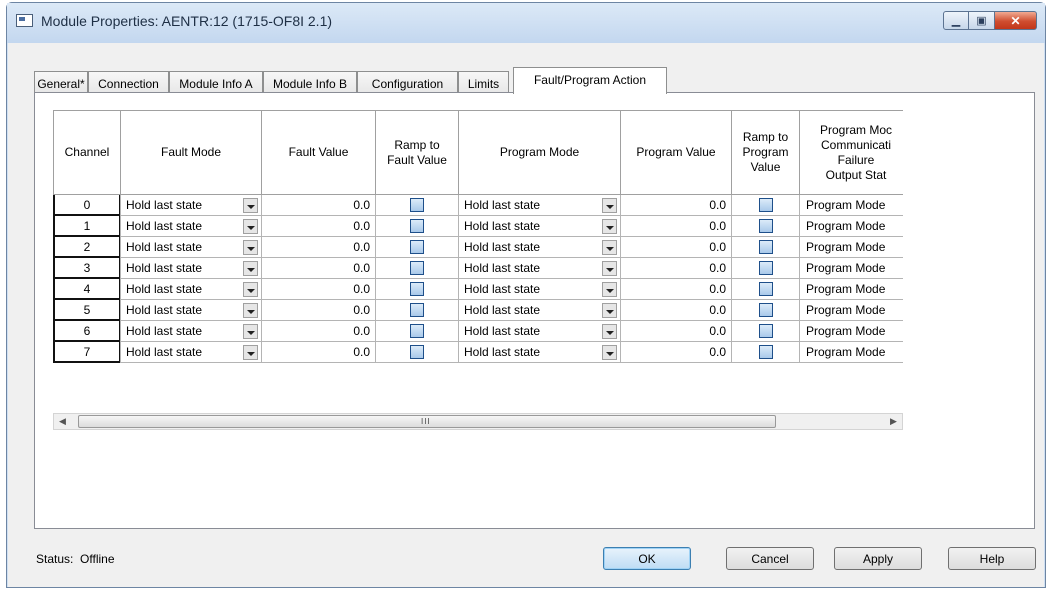 The image size is (1049, 590). I want to click on help-button: Help, so click(992, 558).